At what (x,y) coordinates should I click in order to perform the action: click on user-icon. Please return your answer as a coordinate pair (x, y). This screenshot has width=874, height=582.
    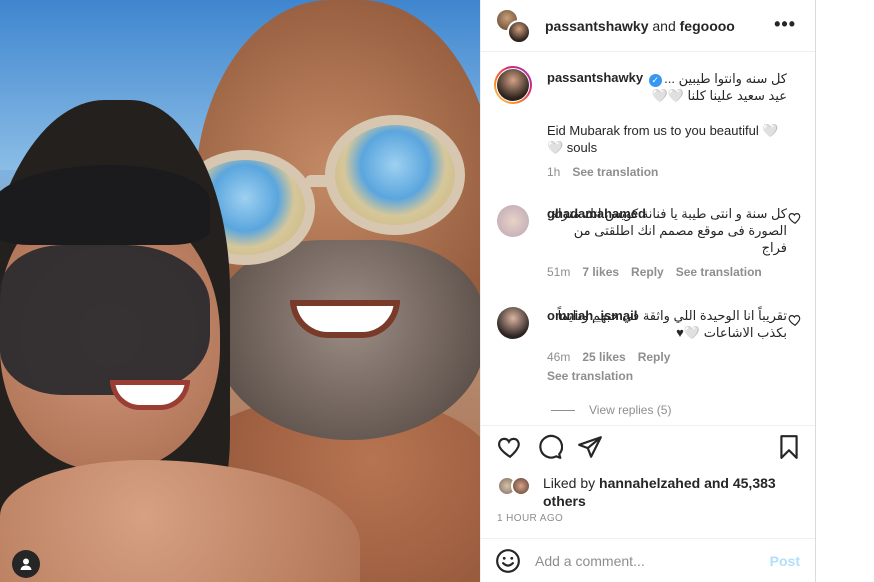
    Looking at the image, I should click on (26, 564).